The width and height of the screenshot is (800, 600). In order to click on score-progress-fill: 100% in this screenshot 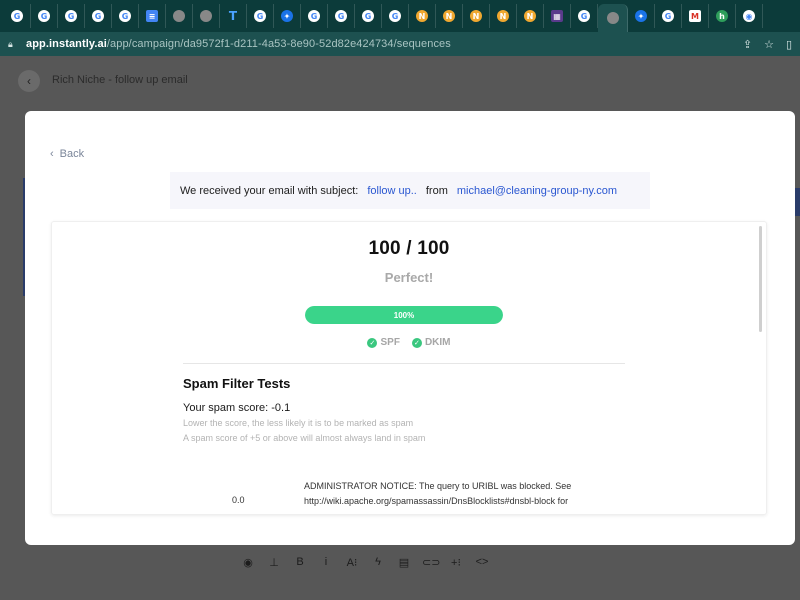, I will do `click(404, 315)`.